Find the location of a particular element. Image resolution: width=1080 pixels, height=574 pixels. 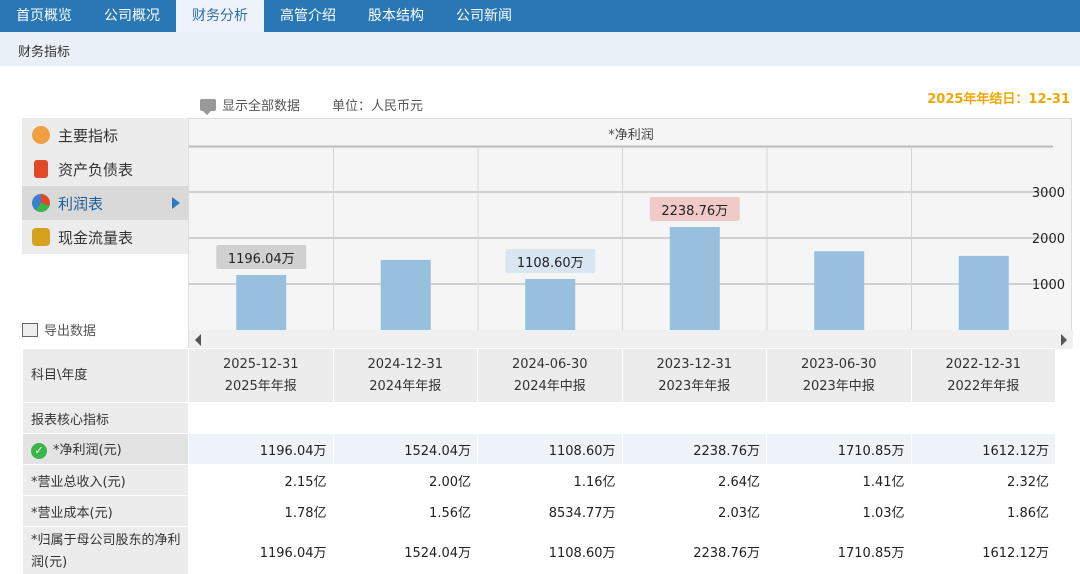

menu-item-main-indicators: 主要指标 is located at coordinates (105, 135).